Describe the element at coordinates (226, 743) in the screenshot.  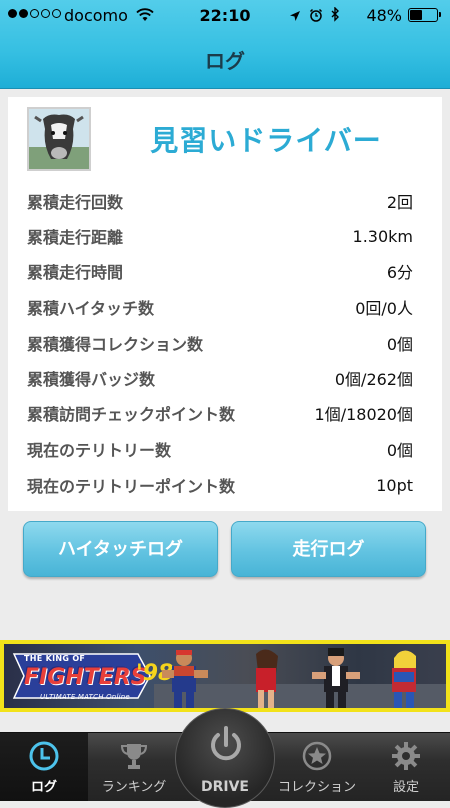
I see `power-icon` at that location.